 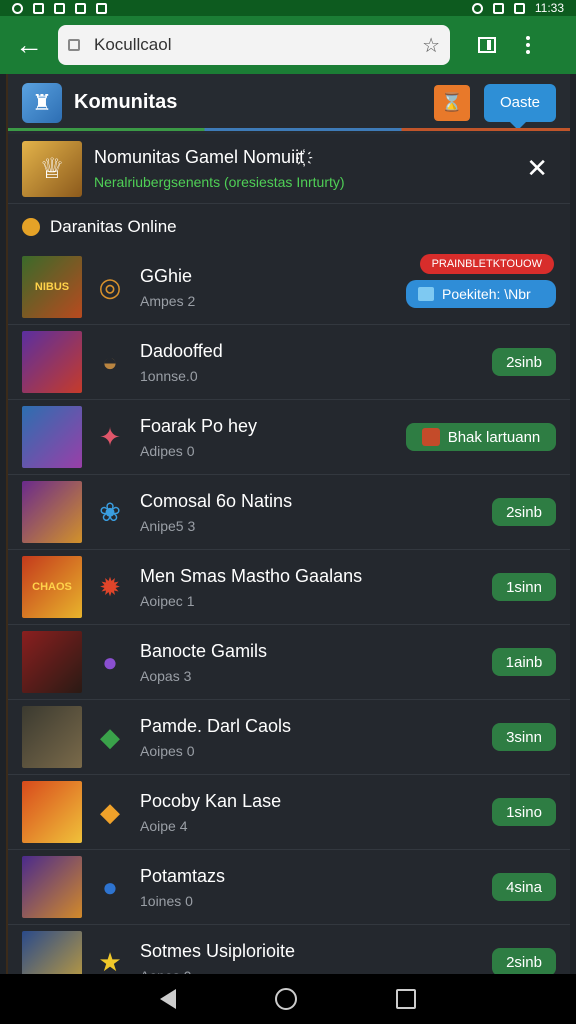 I want to click on nav-back-icon, so click(x=167, y=999).